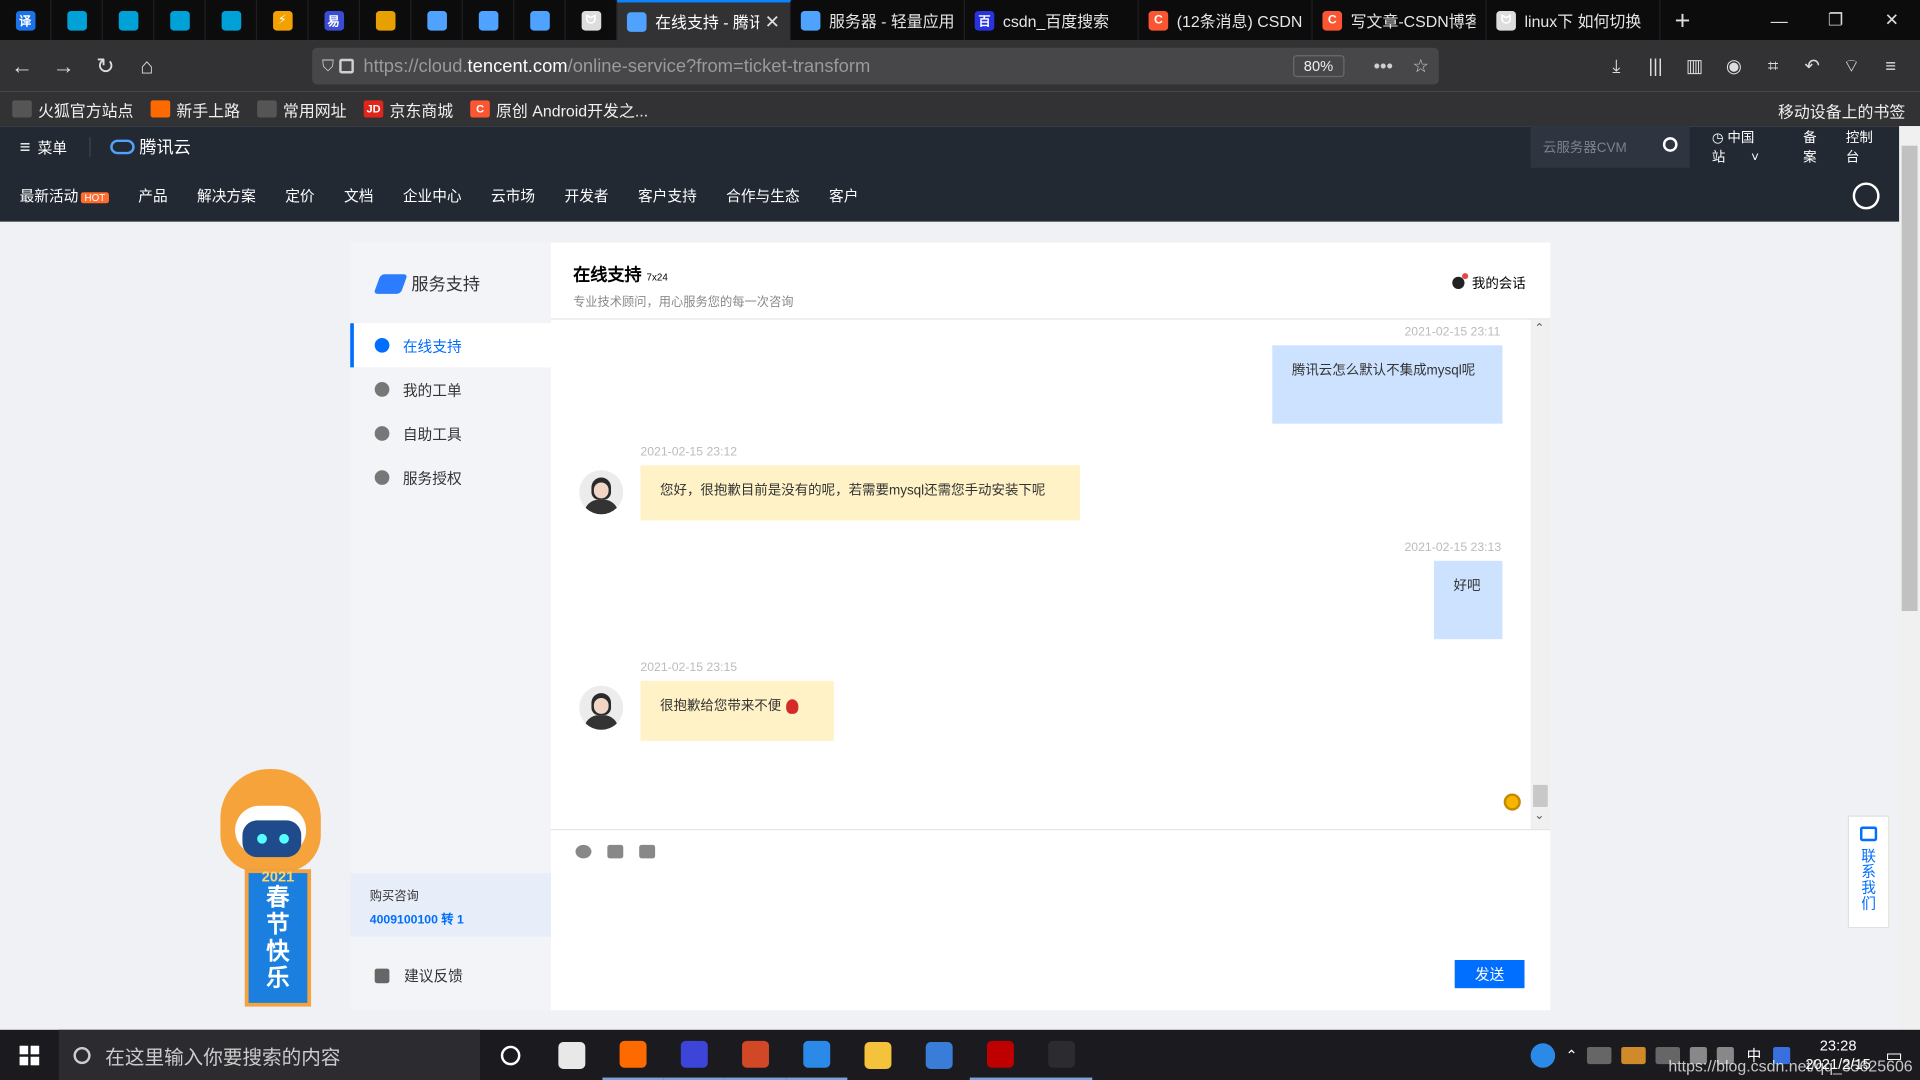  What do you see at coordinates (1489, 283) in the screenshot?
I see `my-sessions-button: 我的会话` at bounding box center [1489, 283].